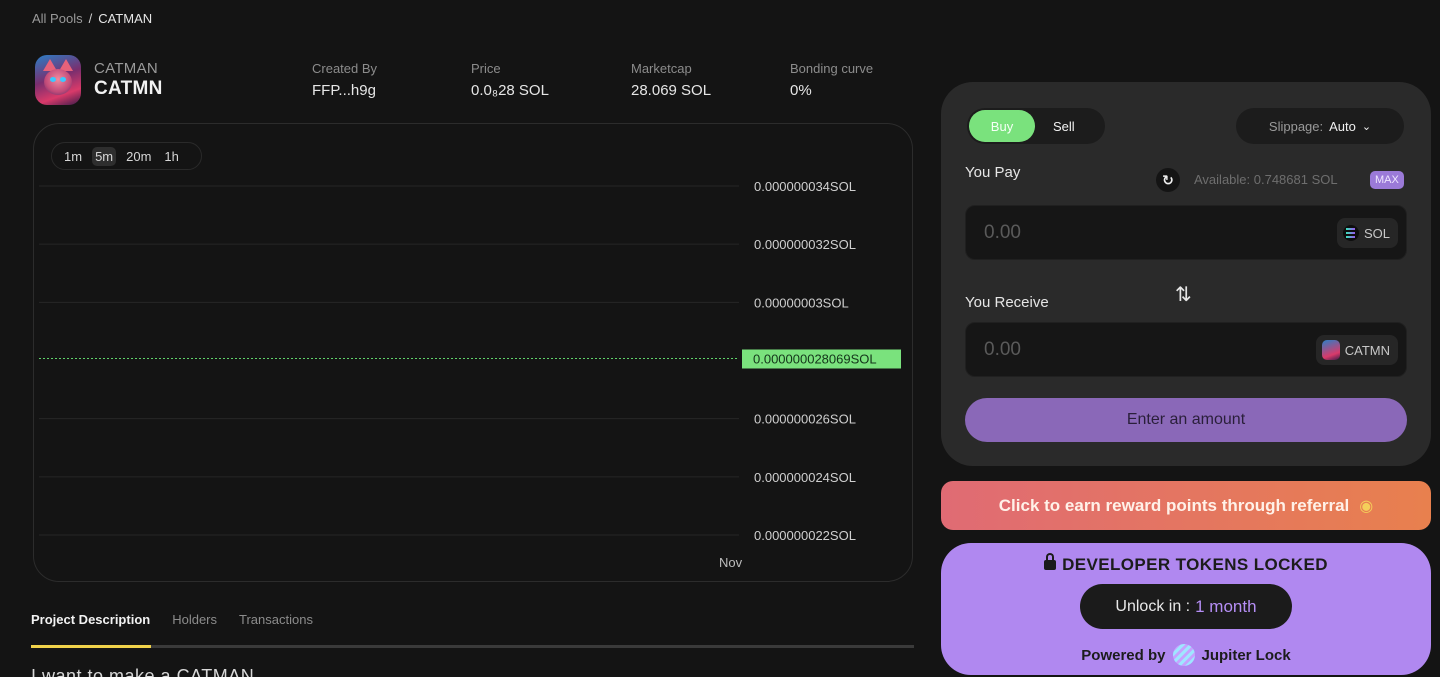 Image resolution: width=1440 pixels, height=677 pixels. What do you see at coordinates (1007, 302) in the screenshot?
I see `you-receive-label: You Receive` at bounding box center [1007, 302].